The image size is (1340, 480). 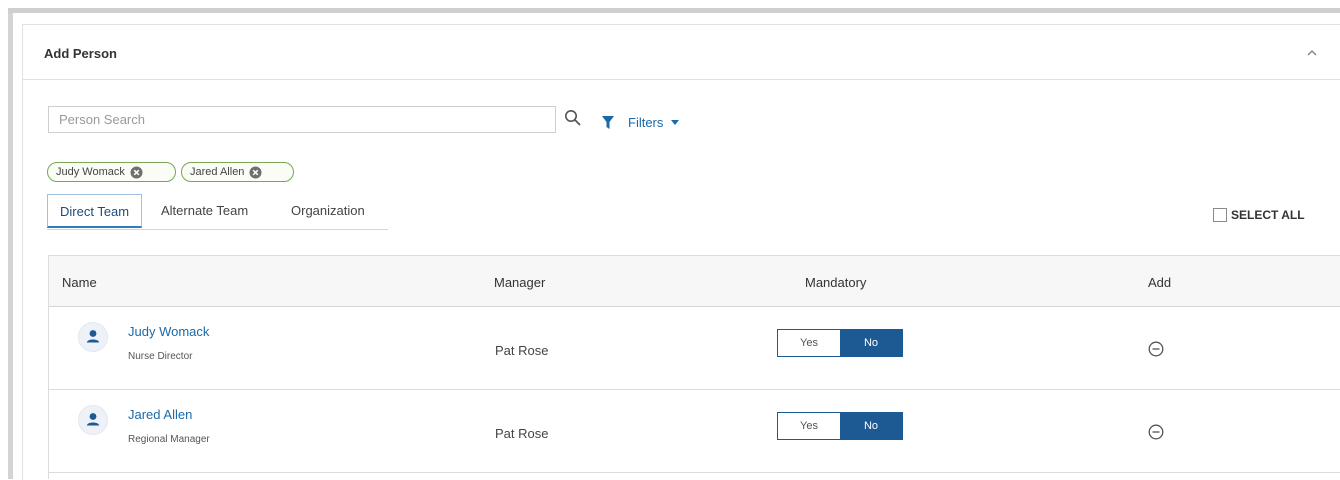 What do you see at coordinates (1268, 215) in the screenshot?
I see `select-all-label: SELECT ALL` at bounding box center [1268, 215].